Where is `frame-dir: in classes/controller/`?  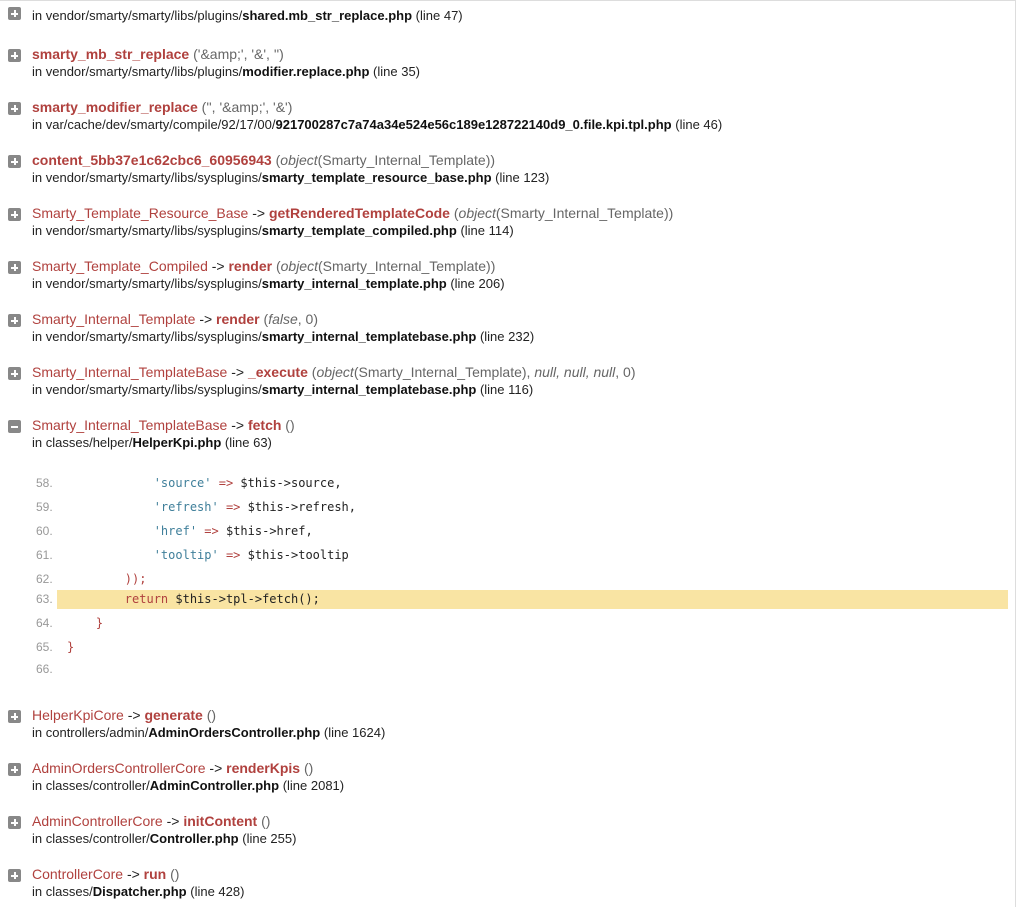 frame-dir: in classes/controller/ is located at coordinates (91, 838).